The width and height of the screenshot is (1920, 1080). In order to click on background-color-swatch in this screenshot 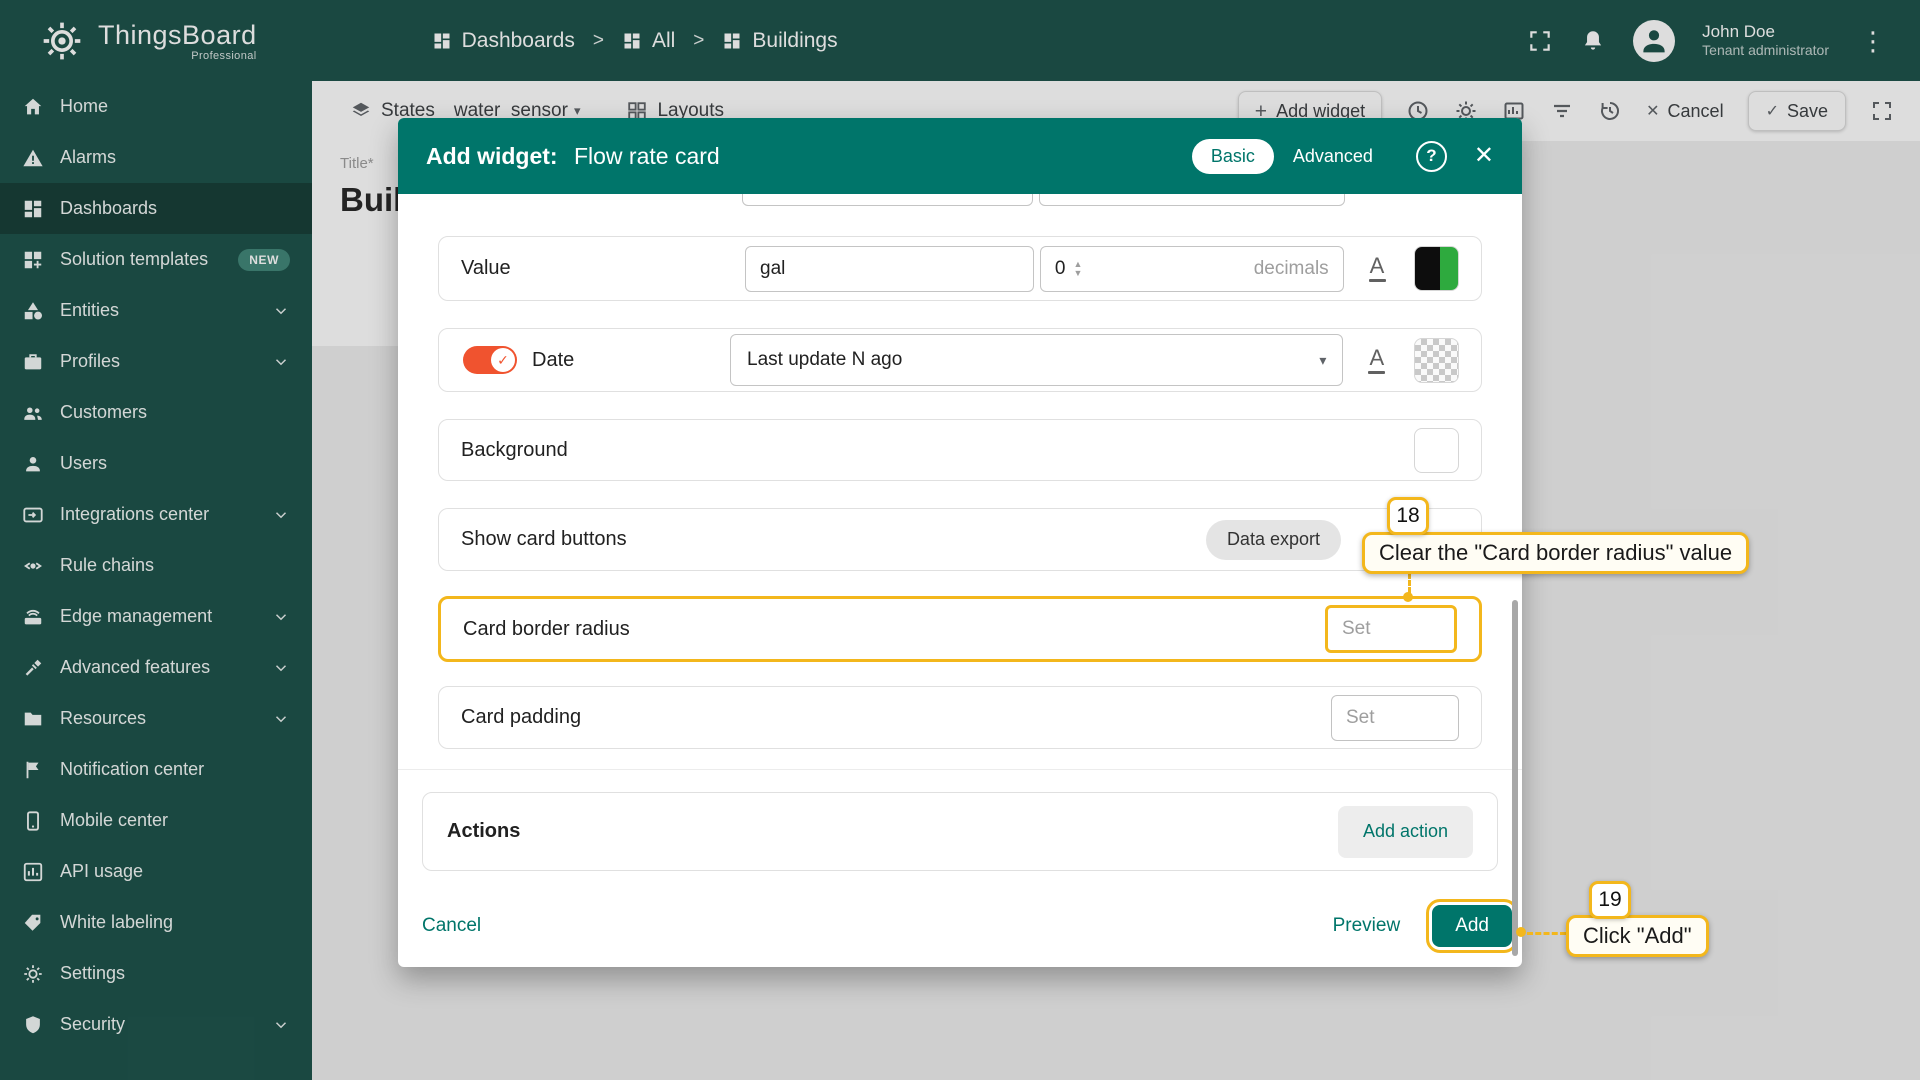, I will do `click(1436, 450)`.